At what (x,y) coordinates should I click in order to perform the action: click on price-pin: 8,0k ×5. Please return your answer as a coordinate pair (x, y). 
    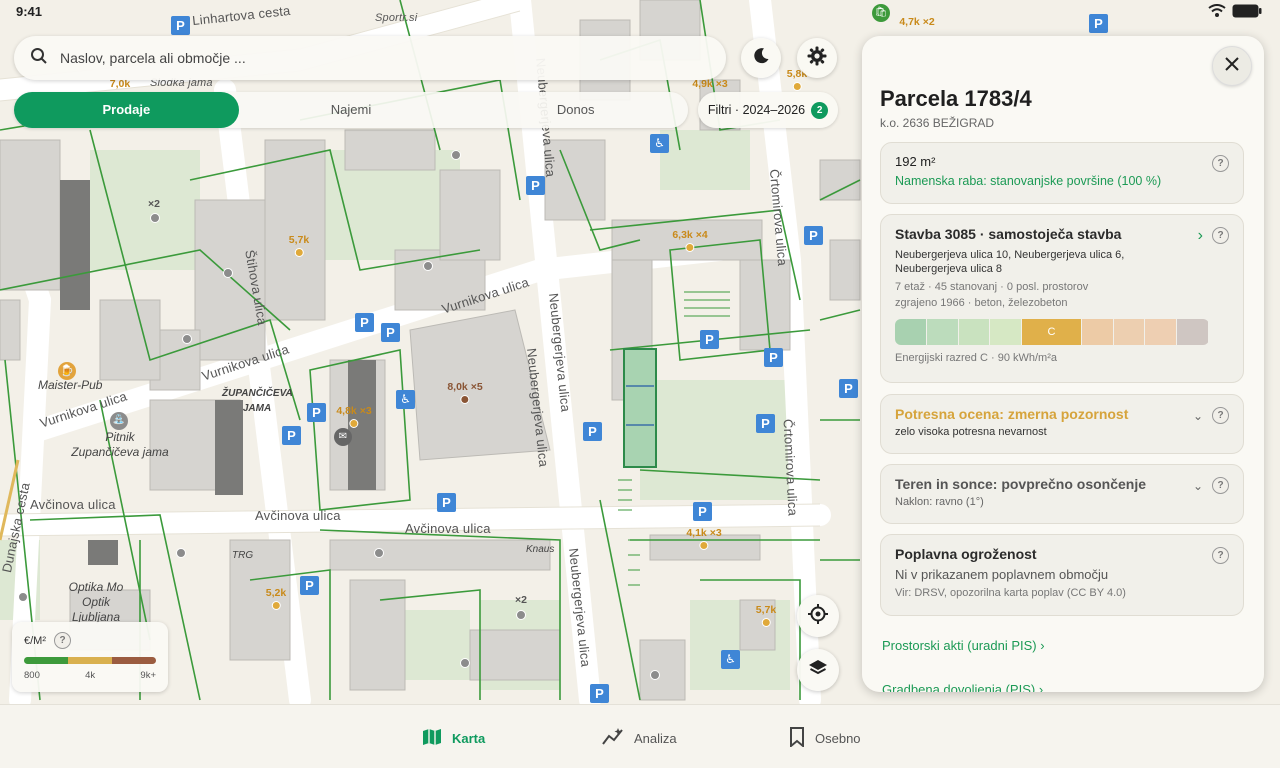
    Looking at the image, I should click on (465, 392).